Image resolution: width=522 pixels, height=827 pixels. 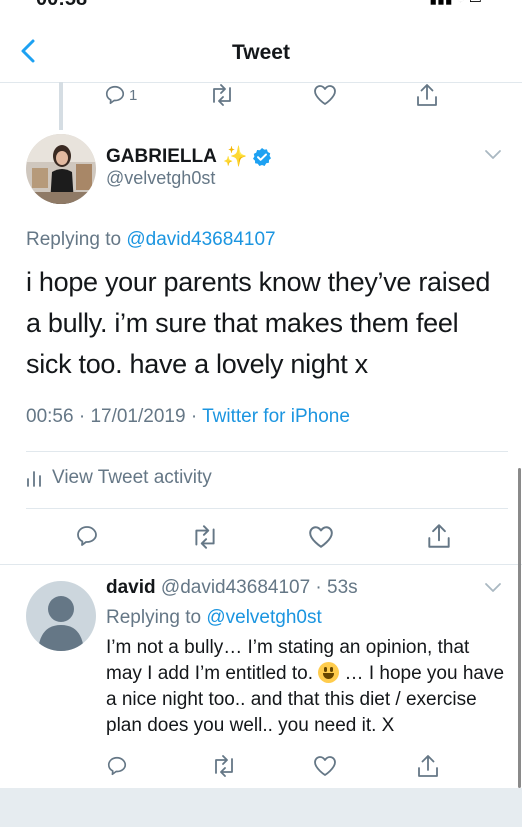 I want to click on reply-share-button, so click(x=428, y=766).